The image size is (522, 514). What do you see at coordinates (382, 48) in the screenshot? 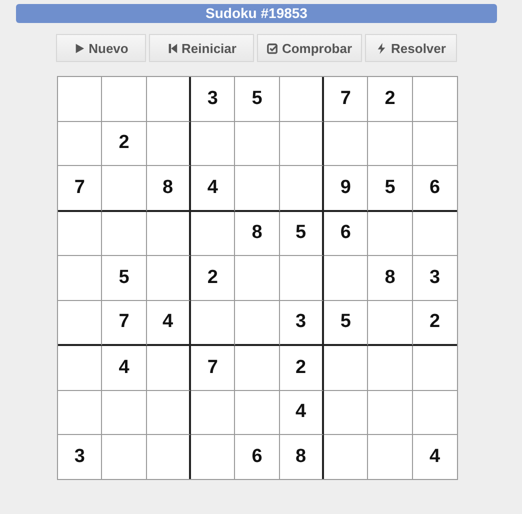
I see `lightning-icon` at bounding box center [382, 48].